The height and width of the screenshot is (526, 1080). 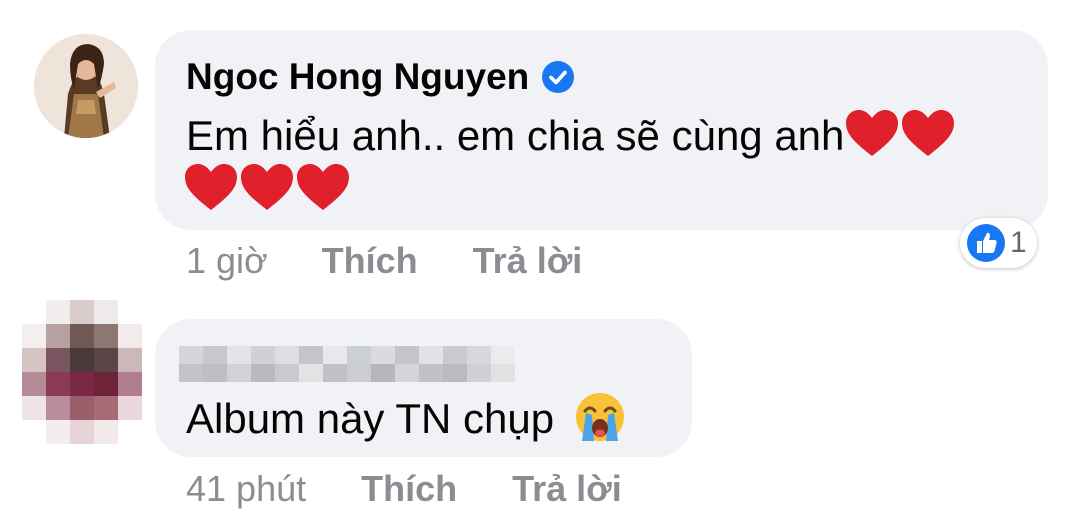 I want to click on avatar, so click(x=86, y=86).